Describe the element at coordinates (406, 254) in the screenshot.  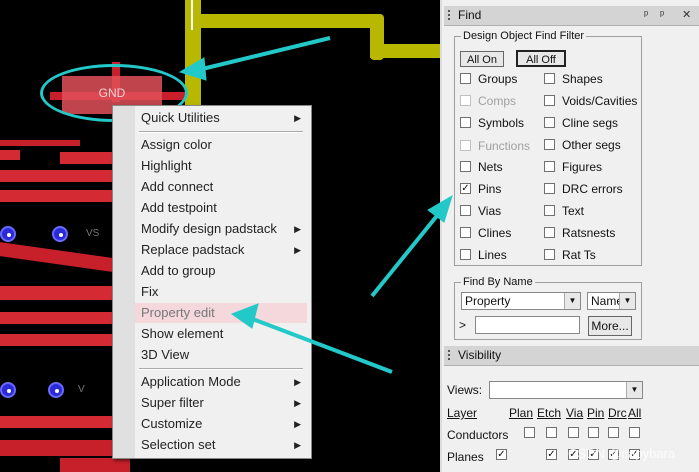
I see `arrow-to-pins-icon` at that location.